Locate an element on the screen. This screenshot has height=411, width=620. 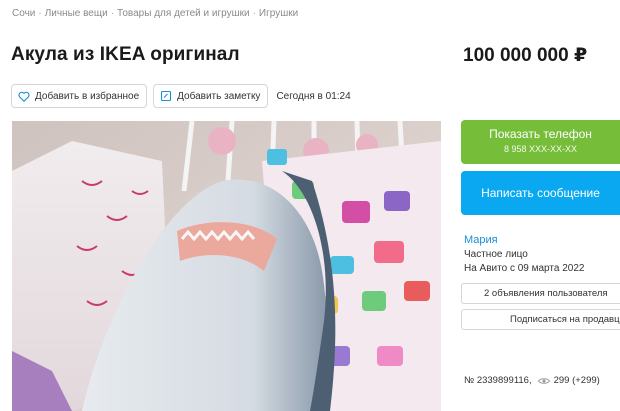
subscribe-seller-label: Подписаться на продавца is located at coordinates (565, 319).